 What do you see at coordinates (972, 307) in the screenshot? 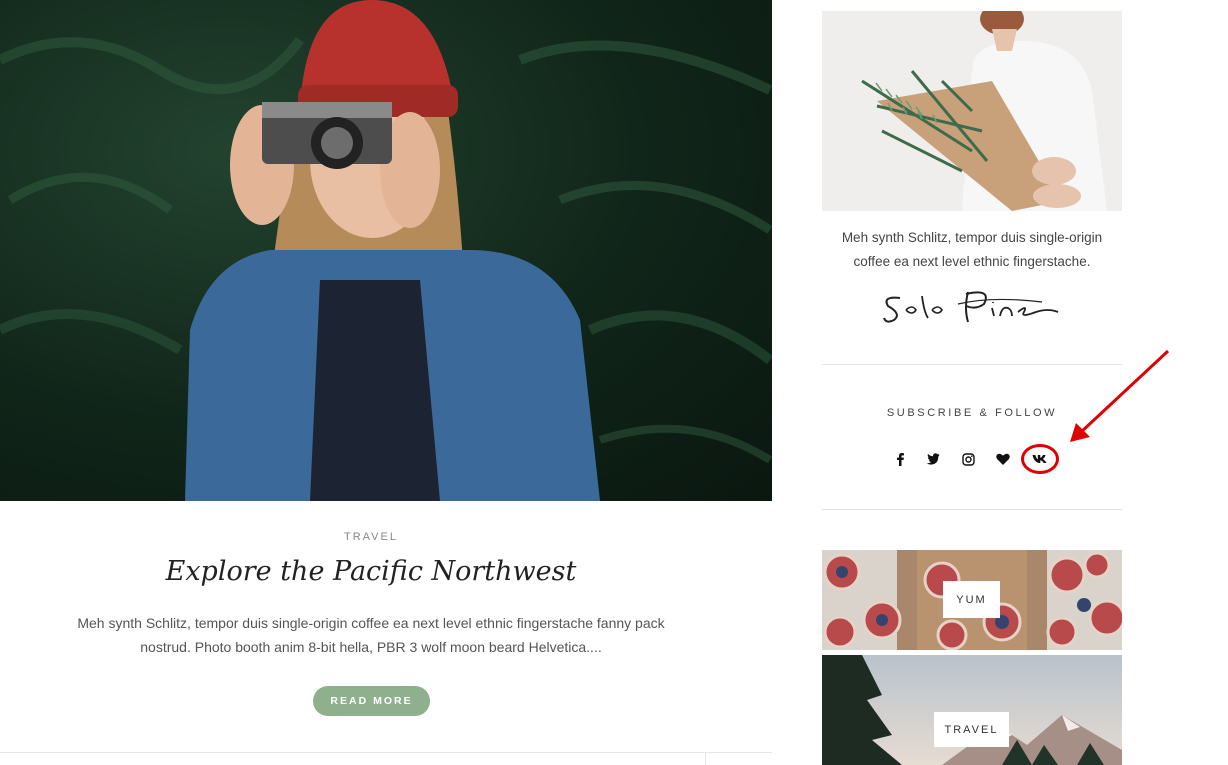
I see `signature-image` at bounding box center [972, 307].